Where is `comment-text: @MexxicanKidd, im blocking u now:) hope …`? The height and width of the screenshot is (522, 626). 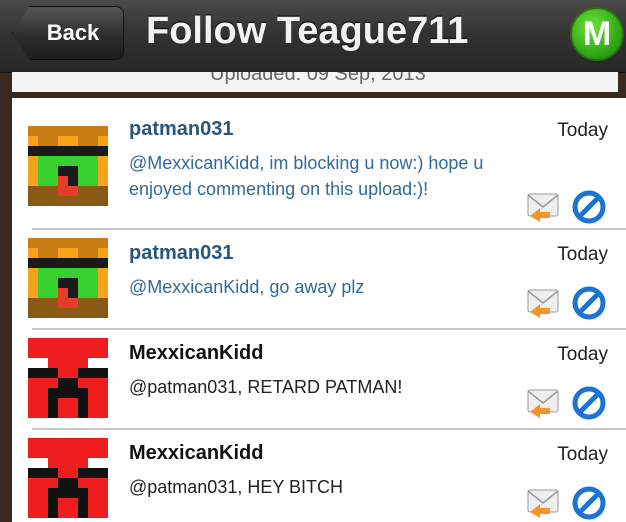
comment-text: @MexxicanKidd, im blocking u now:) hope … is located at coordinates (306, 176).